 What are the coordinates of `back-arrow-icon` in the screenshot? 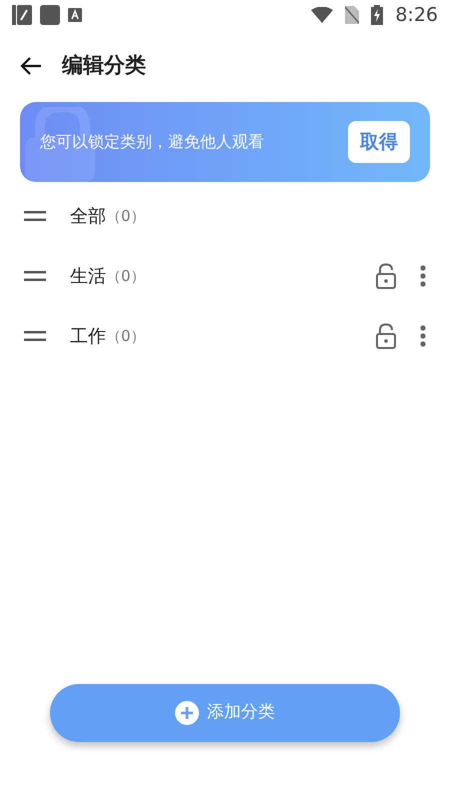 It's located at (31, 66).